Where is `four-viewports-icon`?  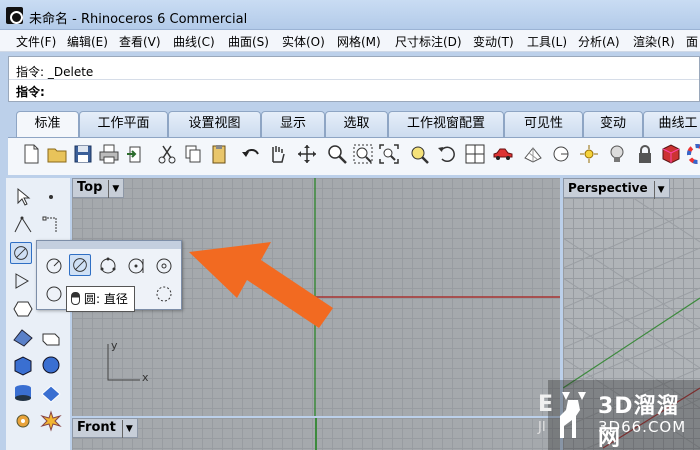
four-viewports-icon is located at coordinates (475, 154).